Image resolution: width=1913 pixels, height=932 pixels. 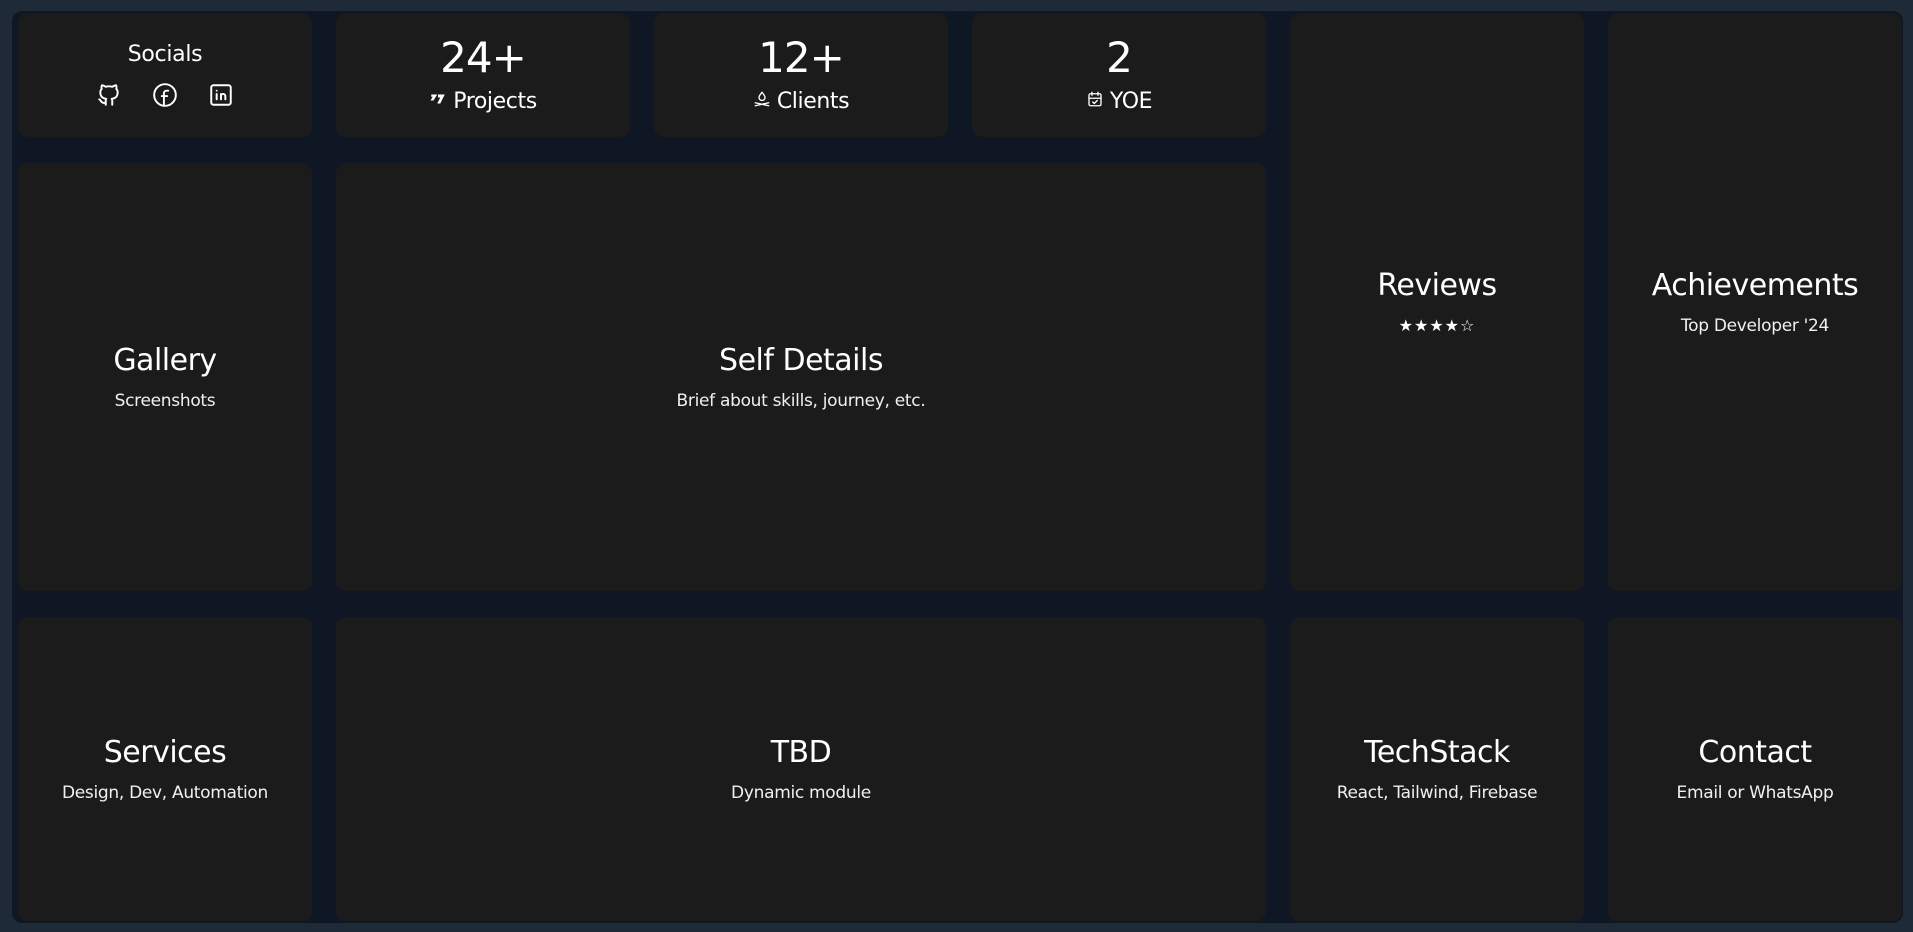 I want to click on contact-subtitle: Email or WhatsApp, so click(x=1755, y=792).